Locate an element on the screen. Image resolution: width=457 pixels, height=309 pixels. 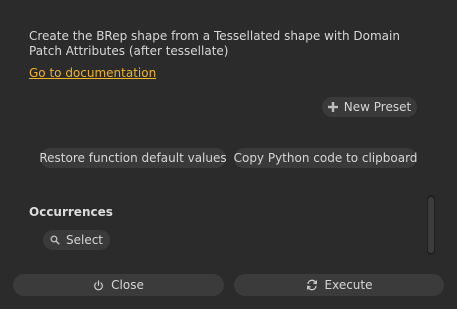
close-button: Close is located at coordinates (118, 285).